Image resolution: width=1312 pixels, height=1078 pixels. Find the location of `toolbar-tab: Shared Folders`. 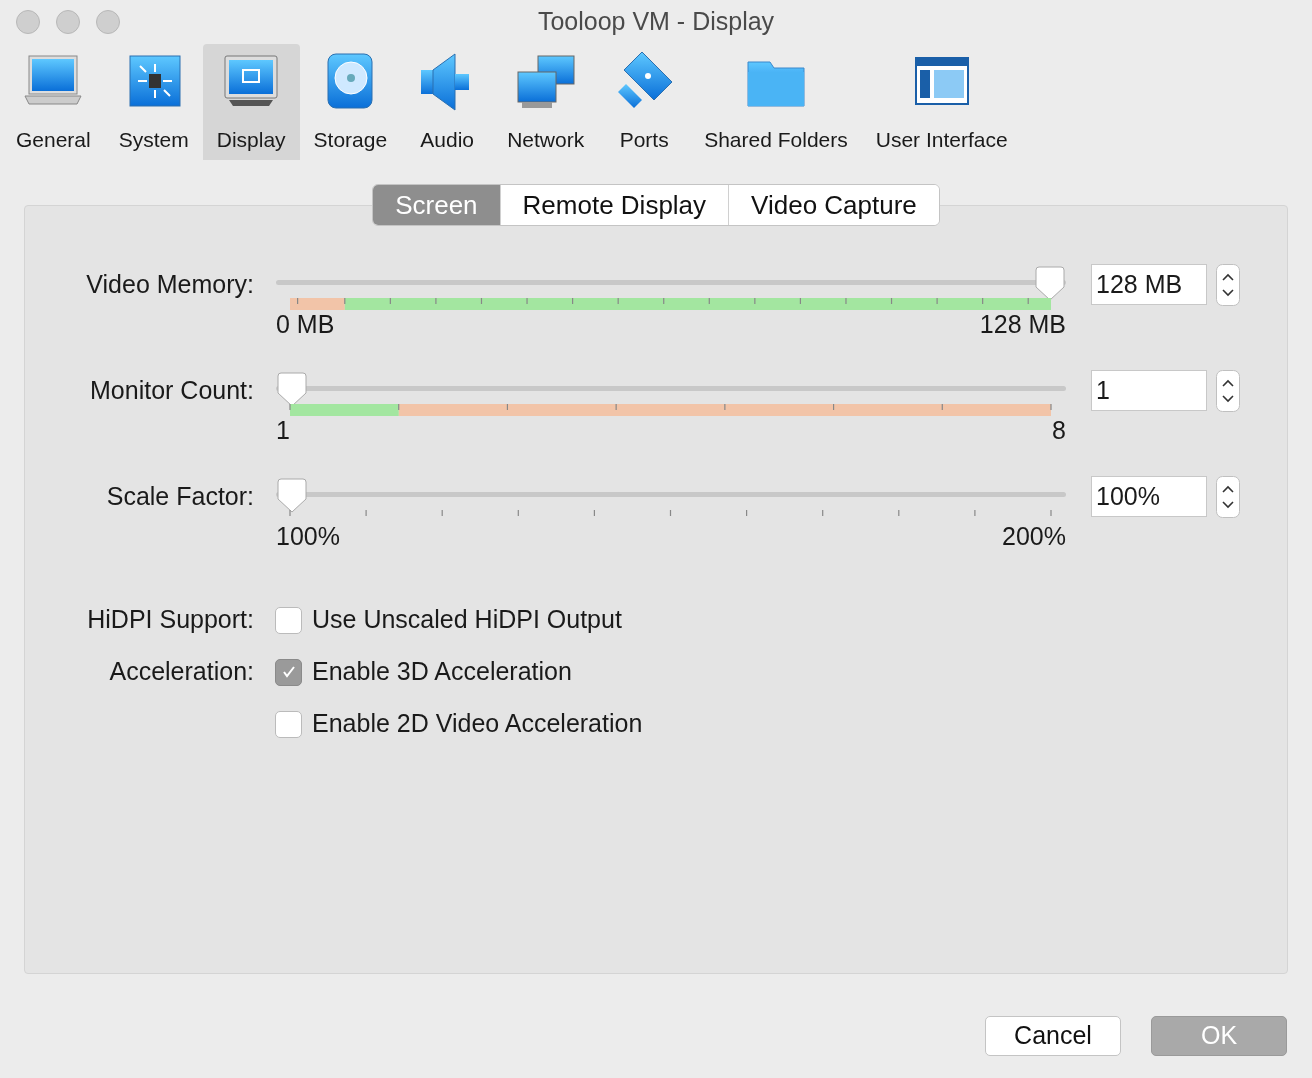

toolbar-tab: Shared Folders is located at coordinates (776, 102).